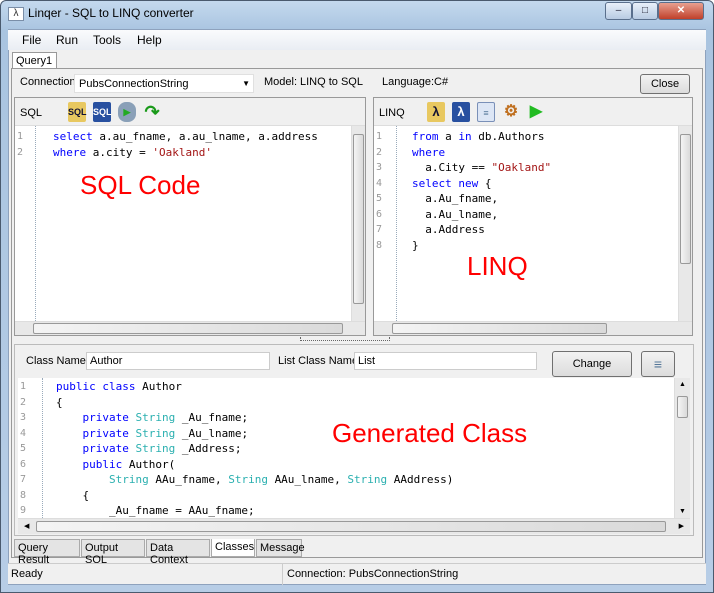 This screenshot has width=714, height=593. I want to click on code-token: AAddress), so click(423, 479).